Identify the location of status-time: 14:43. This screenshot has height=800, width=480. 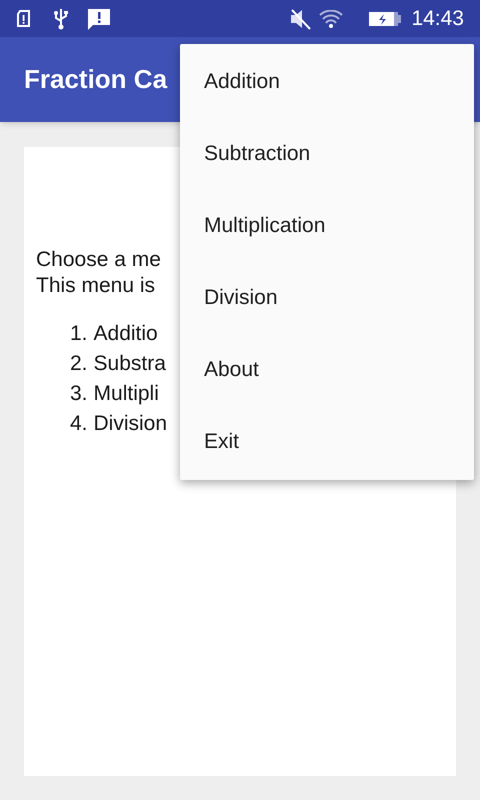
(437, 19).